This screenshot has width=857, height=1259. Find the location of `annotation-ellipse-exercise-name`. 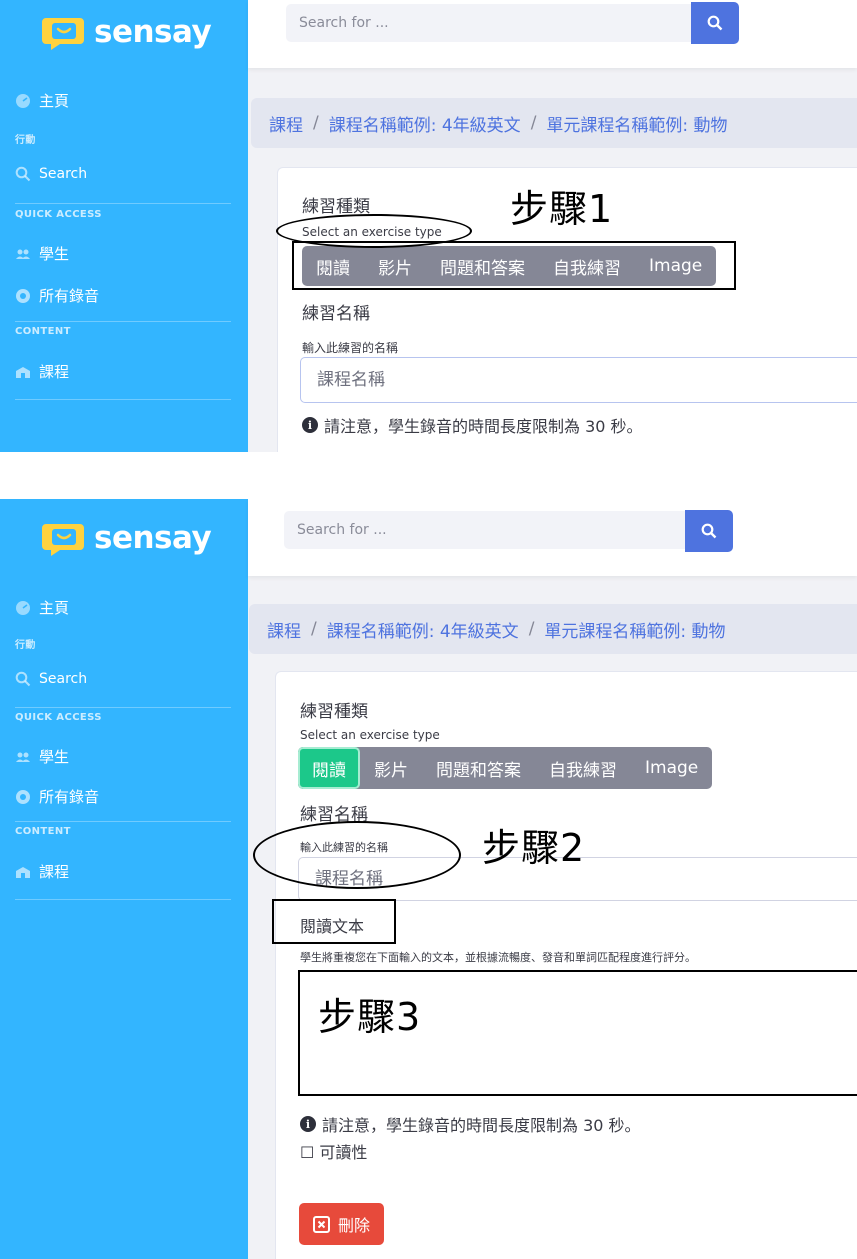

annotation-ellipse-exercise-name is located at coordinates (357, 855).